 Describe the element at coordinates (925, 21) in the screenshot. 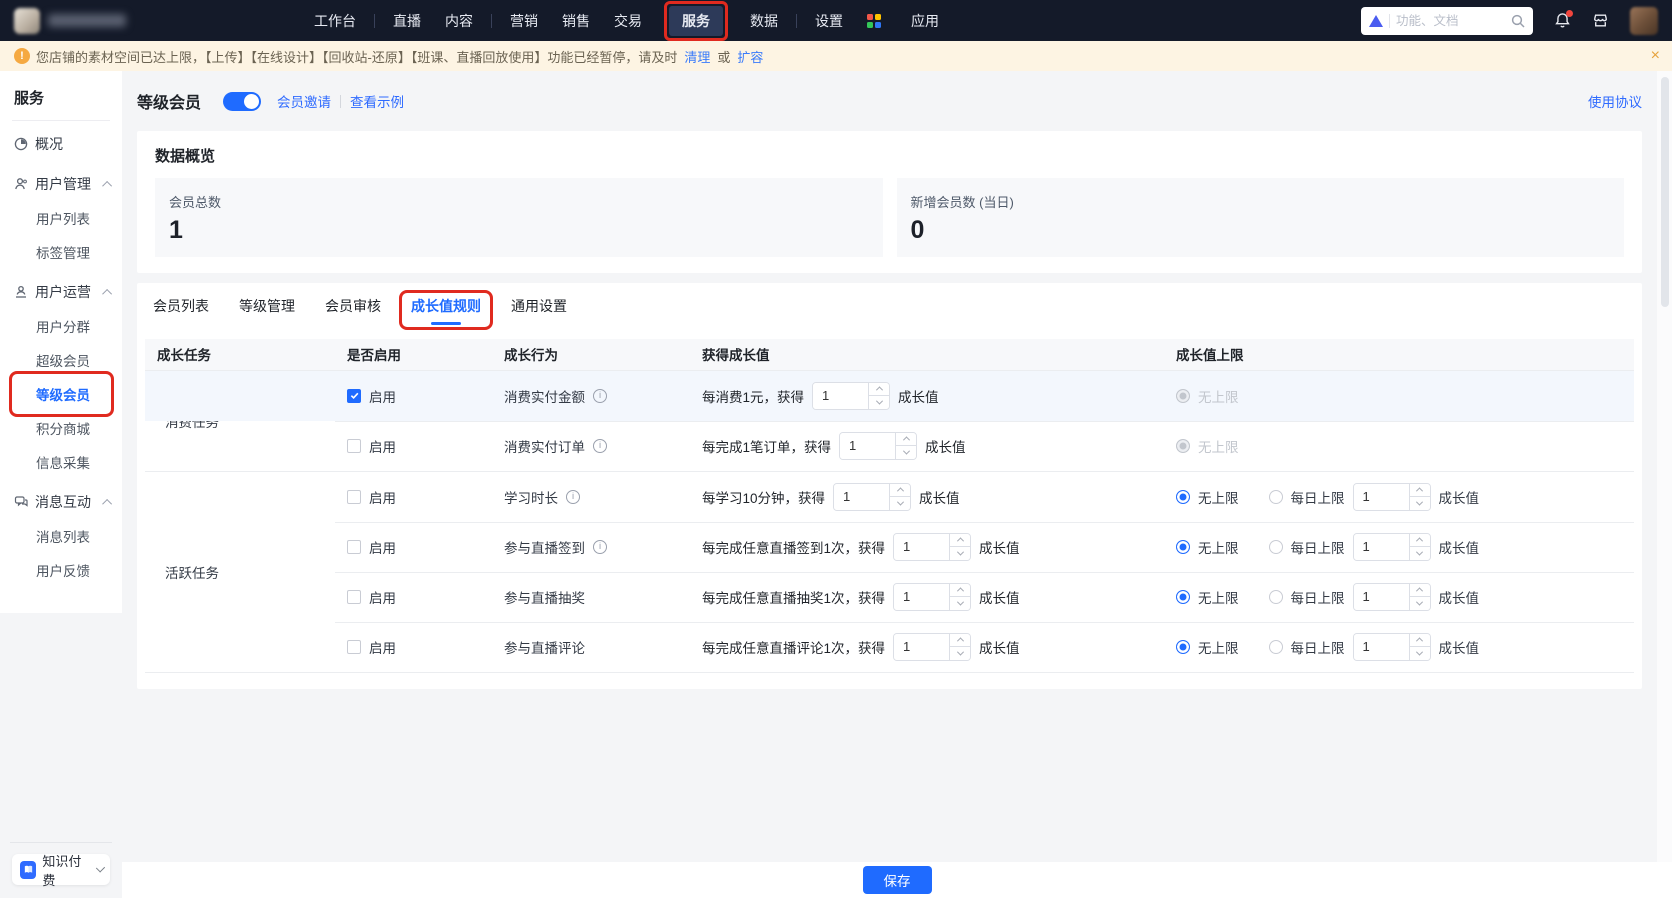

I see `menu-item-apps: 应用` at that location.